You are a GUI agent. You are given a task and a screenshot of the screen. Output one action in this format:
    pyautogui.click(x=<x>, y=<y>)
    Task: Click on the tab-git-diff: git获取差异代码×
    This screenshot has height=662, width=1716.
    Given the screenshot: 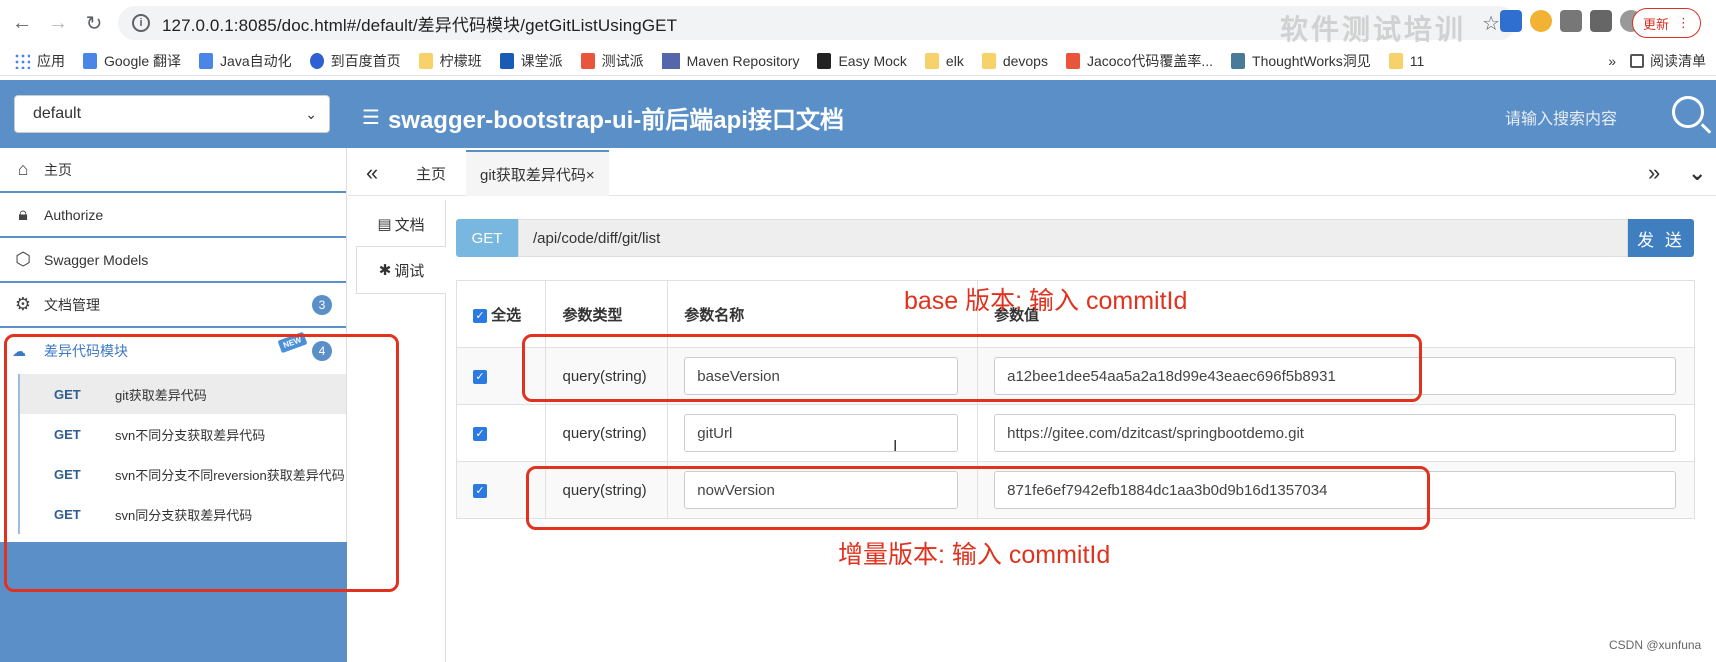 What is the action you would take?
    pyautogui.click(x=537, y=173)
    